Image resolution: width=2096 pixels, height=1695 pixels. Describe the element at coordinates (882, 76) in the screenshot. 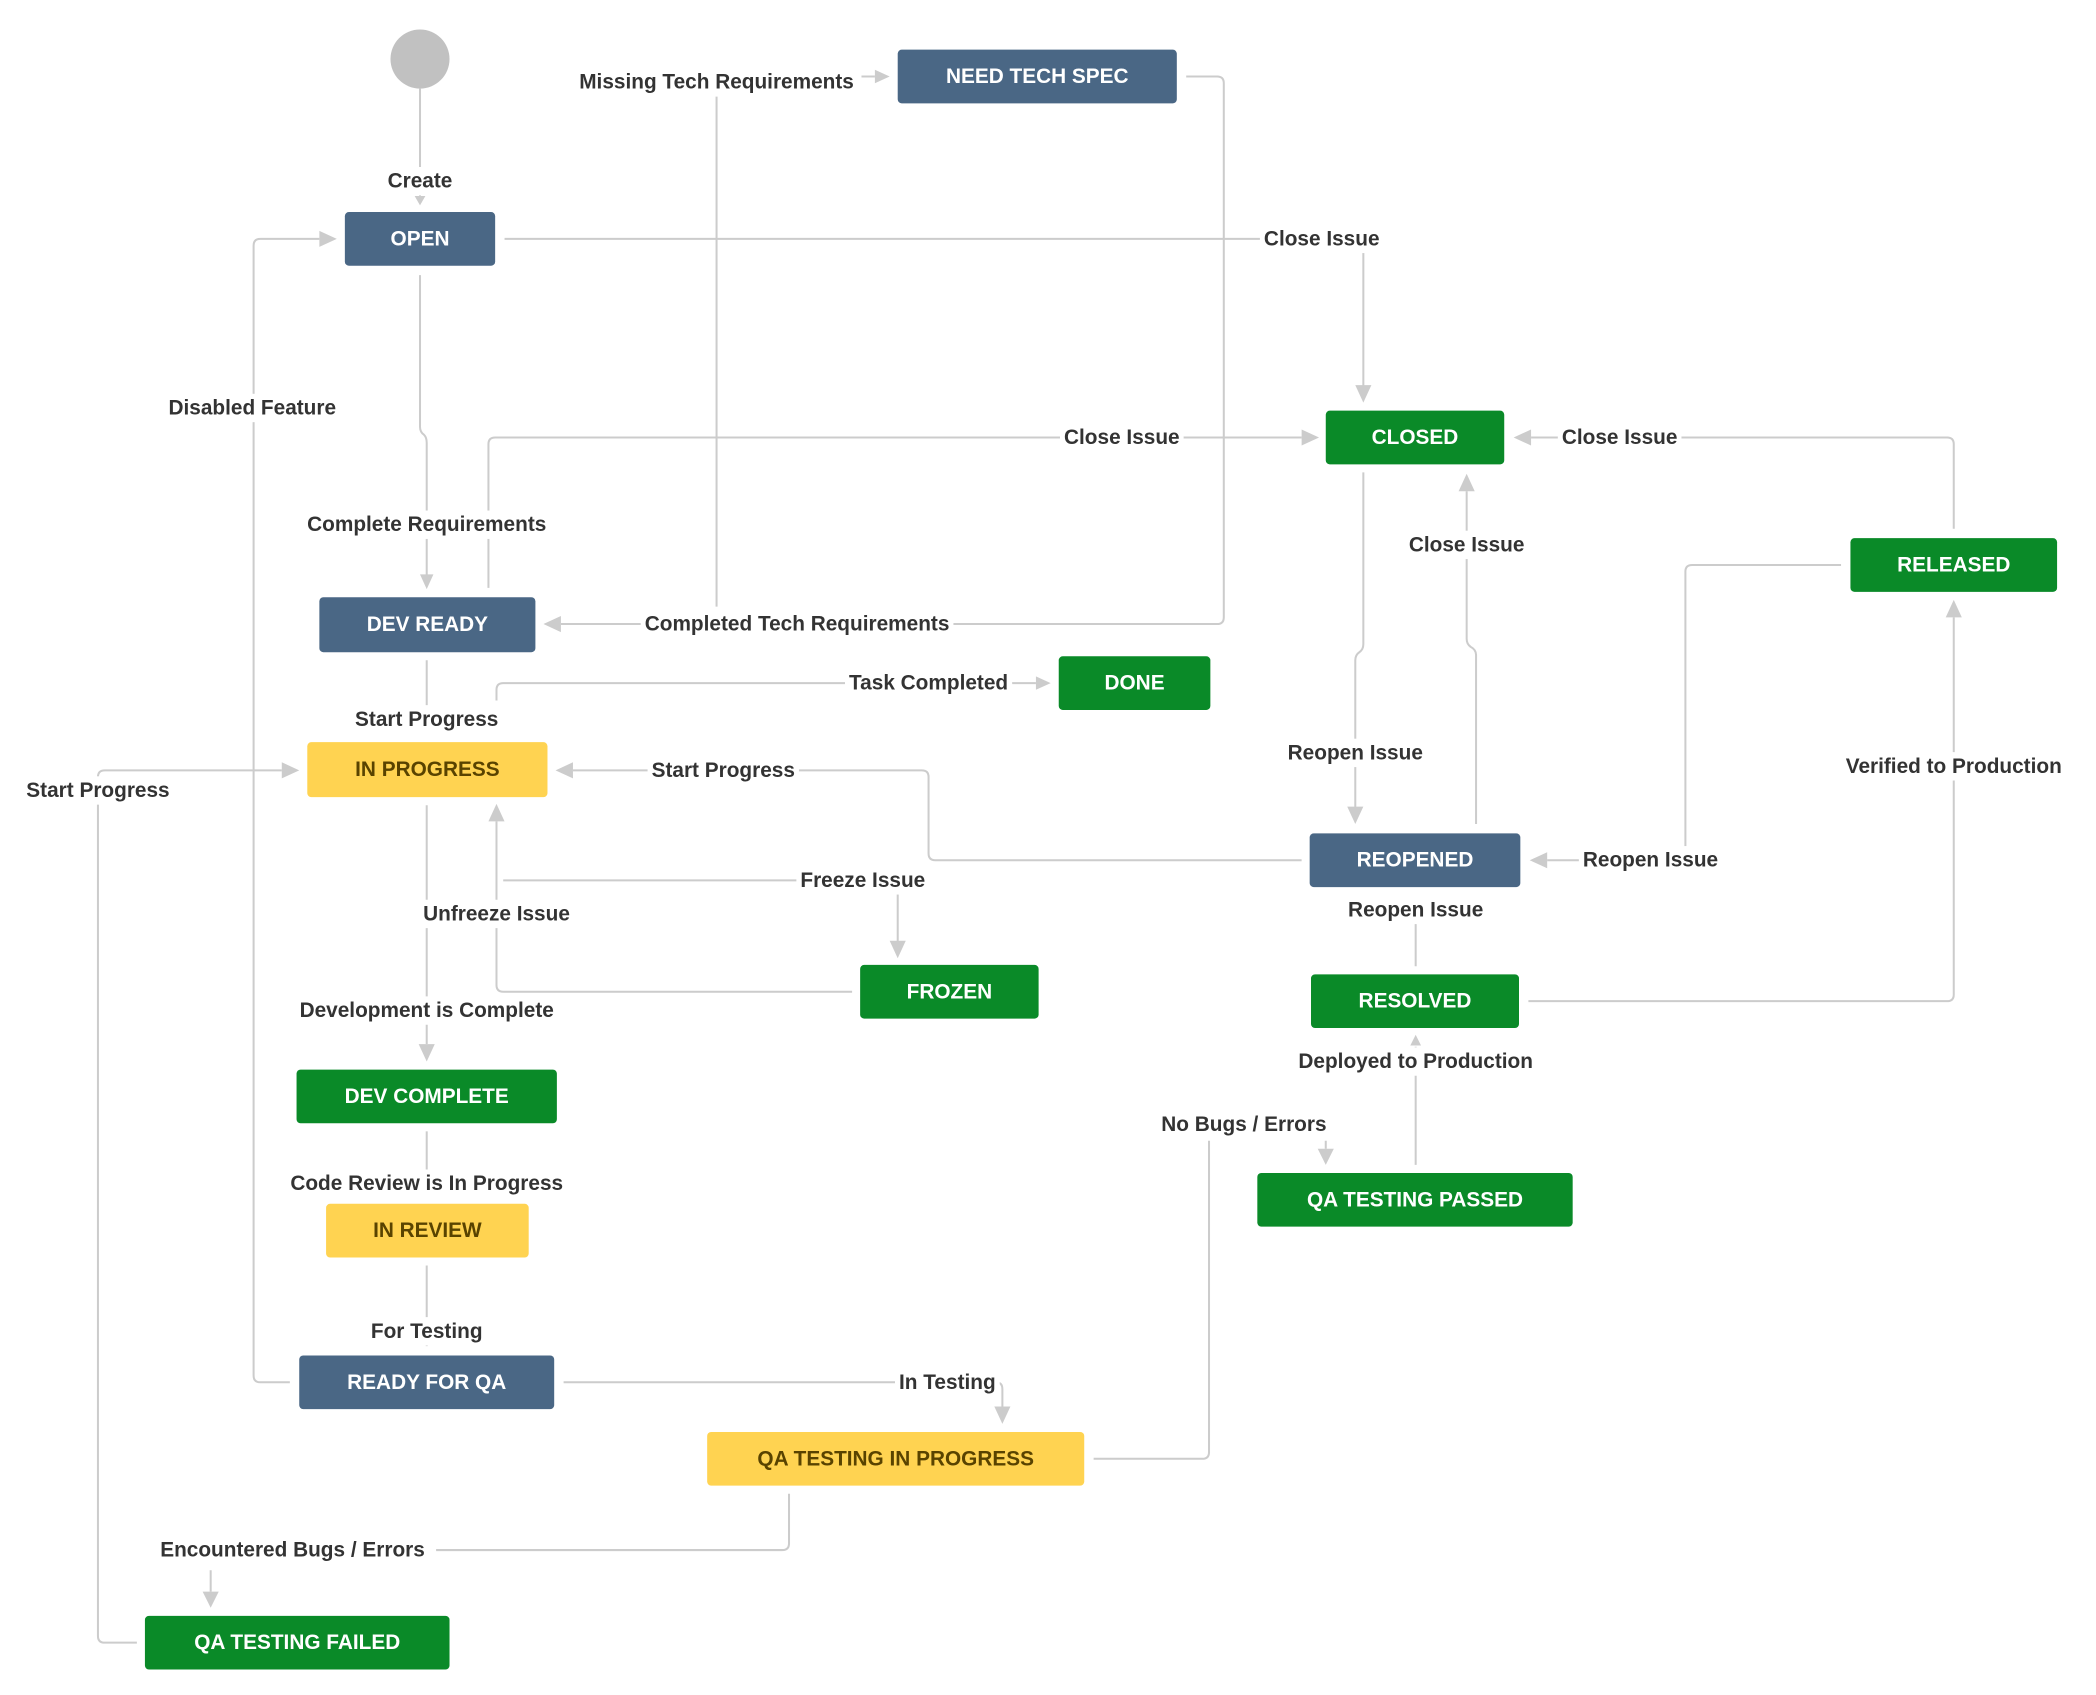

I see `arrow-missing-tech-requirements` at that location.